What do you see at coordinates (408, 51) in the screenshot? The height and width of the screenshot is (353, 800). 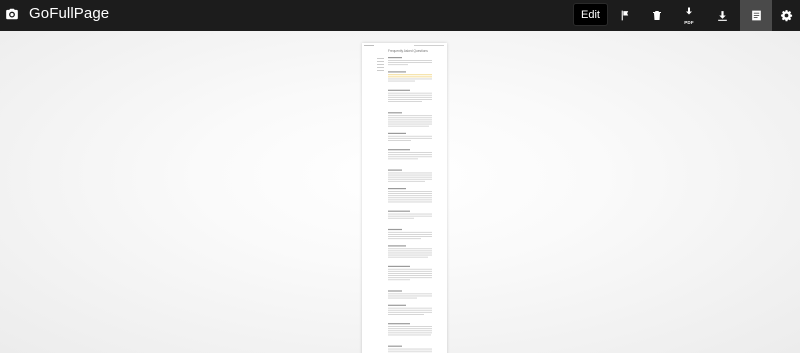 I see `thumb-page-heading: Frequently Asked Questions` at bounding box center [408, 51].